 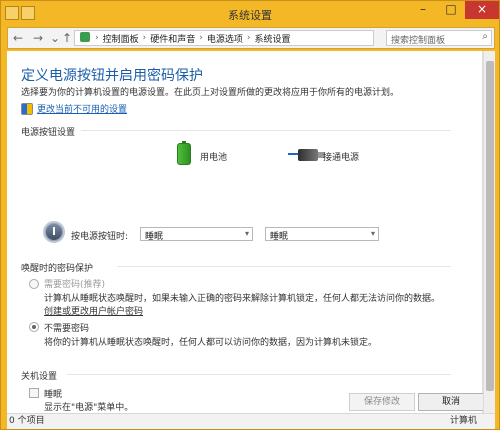 I want to click on ac-power-action-value: 睡眠, so click(x=279, y=237).